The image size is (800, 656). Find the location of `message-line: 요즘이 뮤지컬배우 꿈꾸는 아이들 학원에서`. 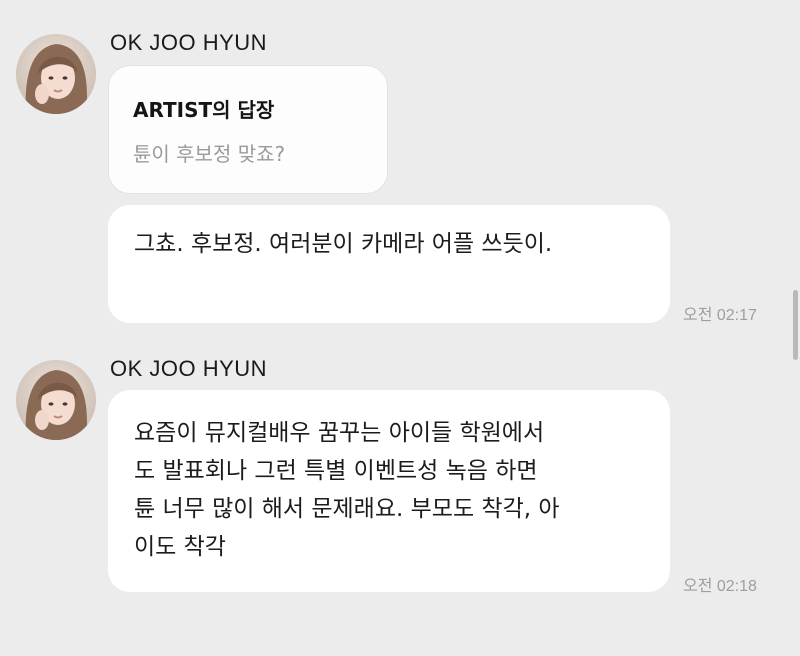

message-line: 요즘이 뮤지컬배우 꿈꾸는 아이들 학원에서 is located at coordinates (339, 433).